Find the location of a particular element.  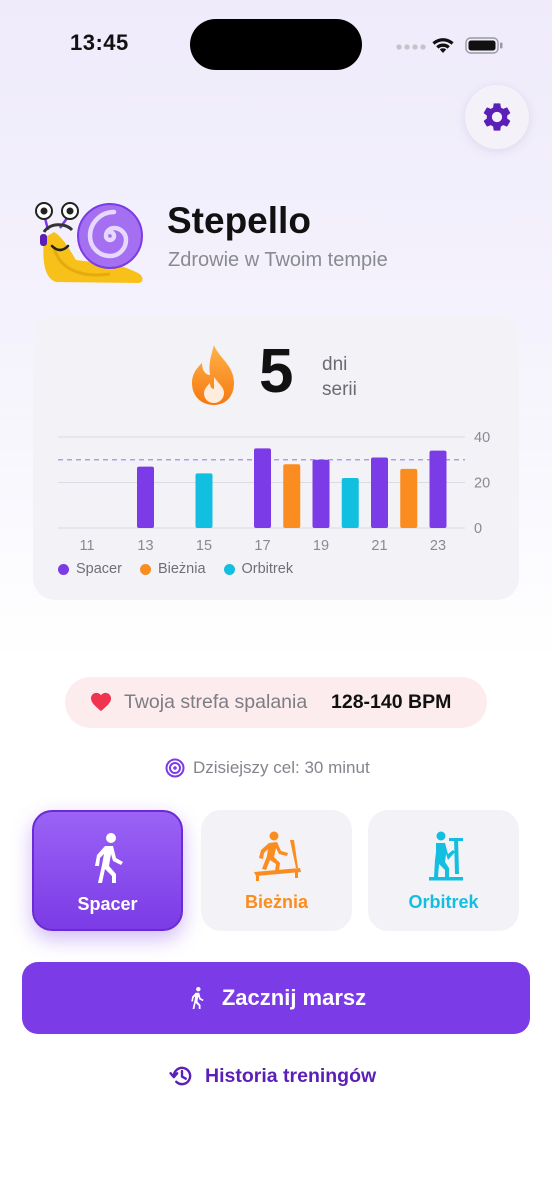

activity-bieznia-label: Bieżnia is located at coordinates (276, 902).